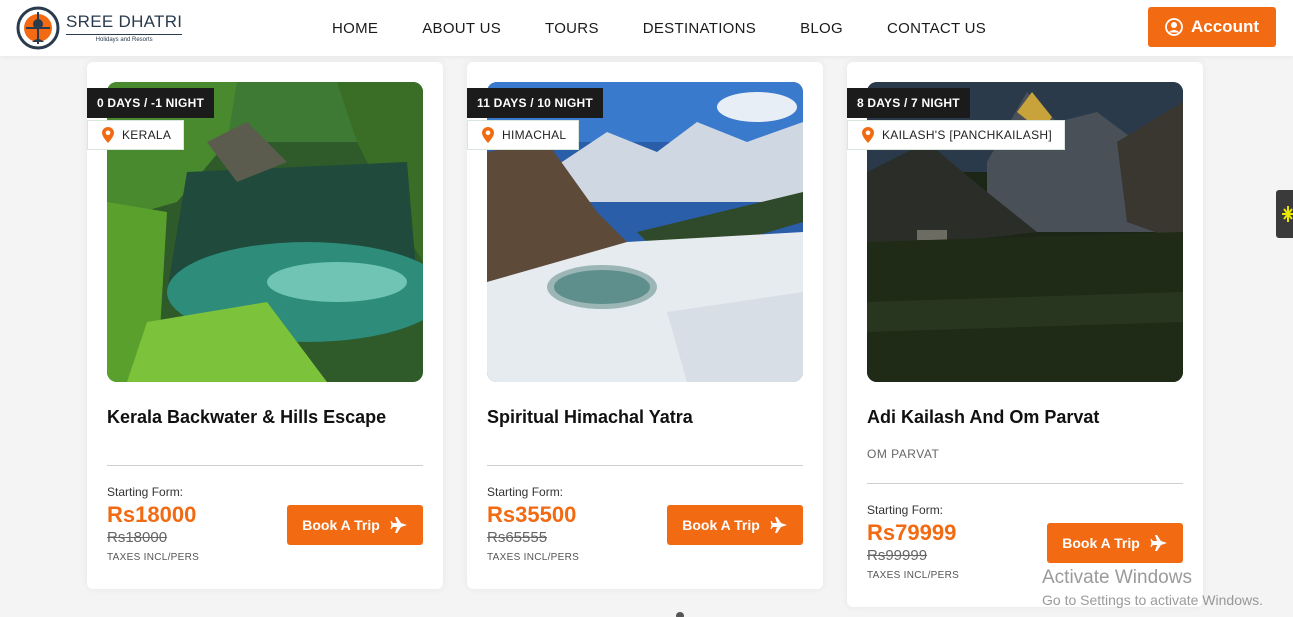 Image resolution: width=1293 pixels, height=617 pixels. What do you see at coordinates (38, 27) in the screenshot?
I see `logo-emblem-icon` at bounding box center [38, 27].